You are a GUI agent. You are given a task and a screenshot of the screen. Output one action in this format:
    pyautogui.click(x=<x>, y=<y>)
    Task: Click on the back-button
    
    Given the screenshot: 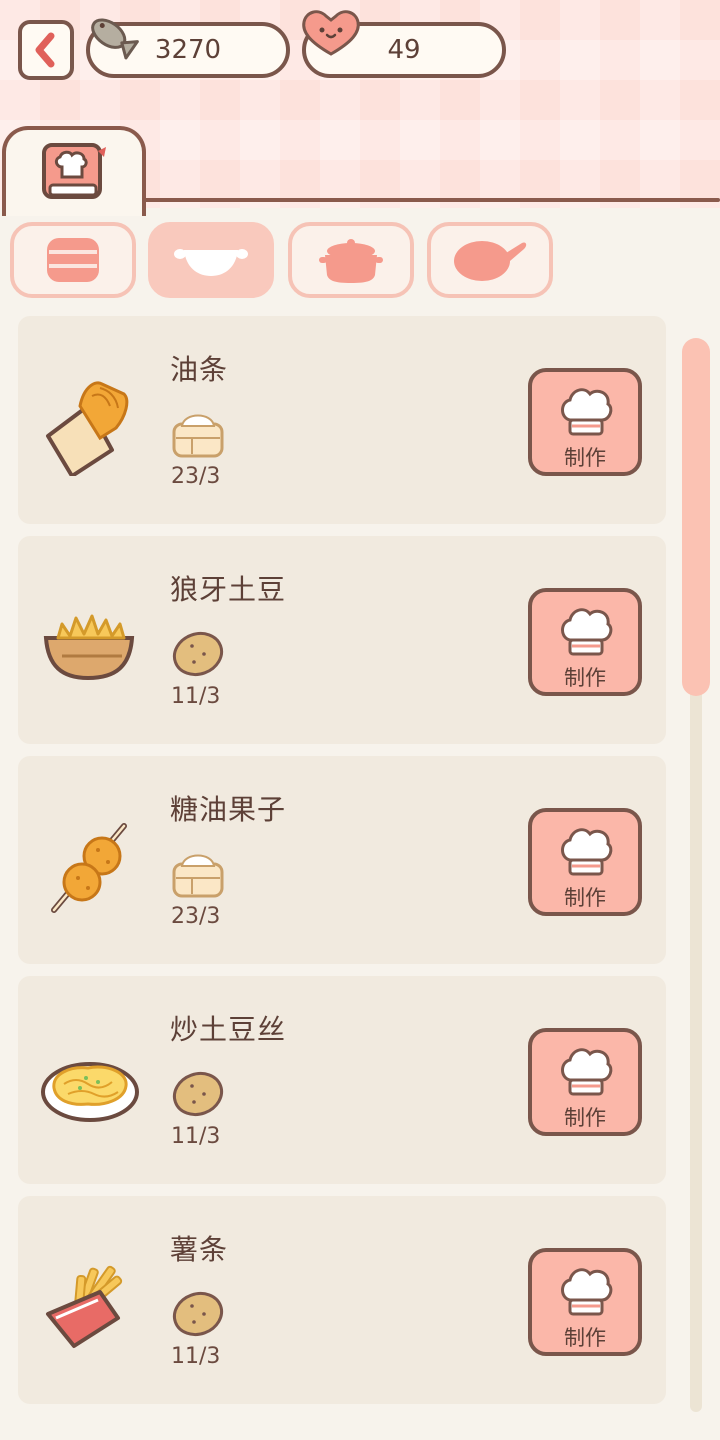 What is the action you would take?
    pyautogui.click(x=46, y=50)
    